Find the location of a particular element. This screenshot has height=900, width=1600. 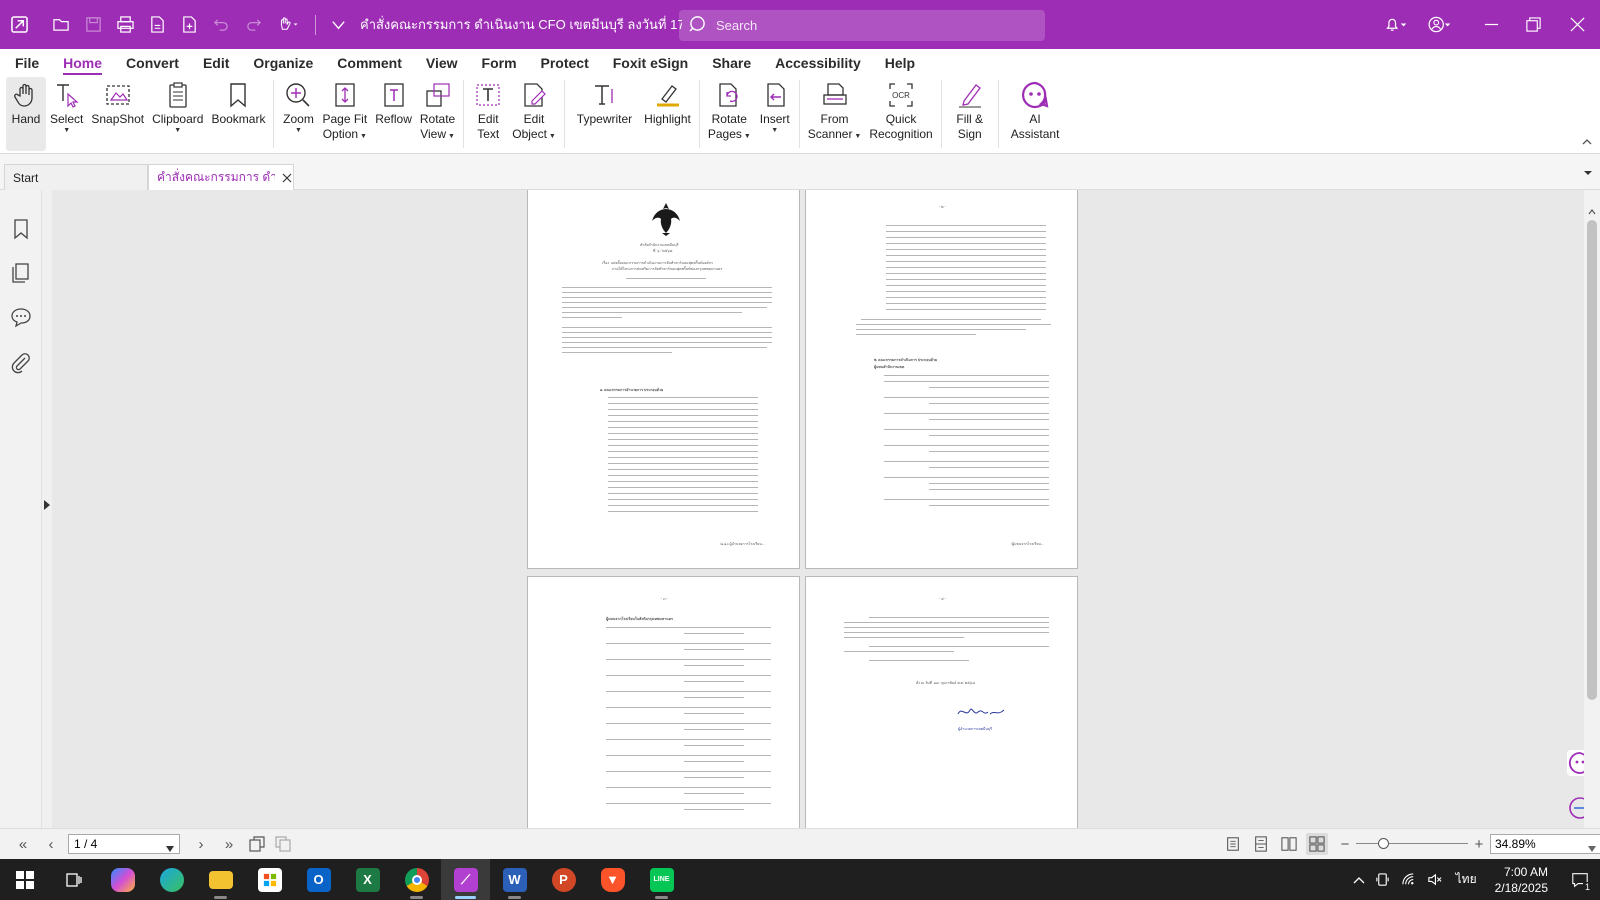

tab-close-icon is located at coordinates (287, 178).